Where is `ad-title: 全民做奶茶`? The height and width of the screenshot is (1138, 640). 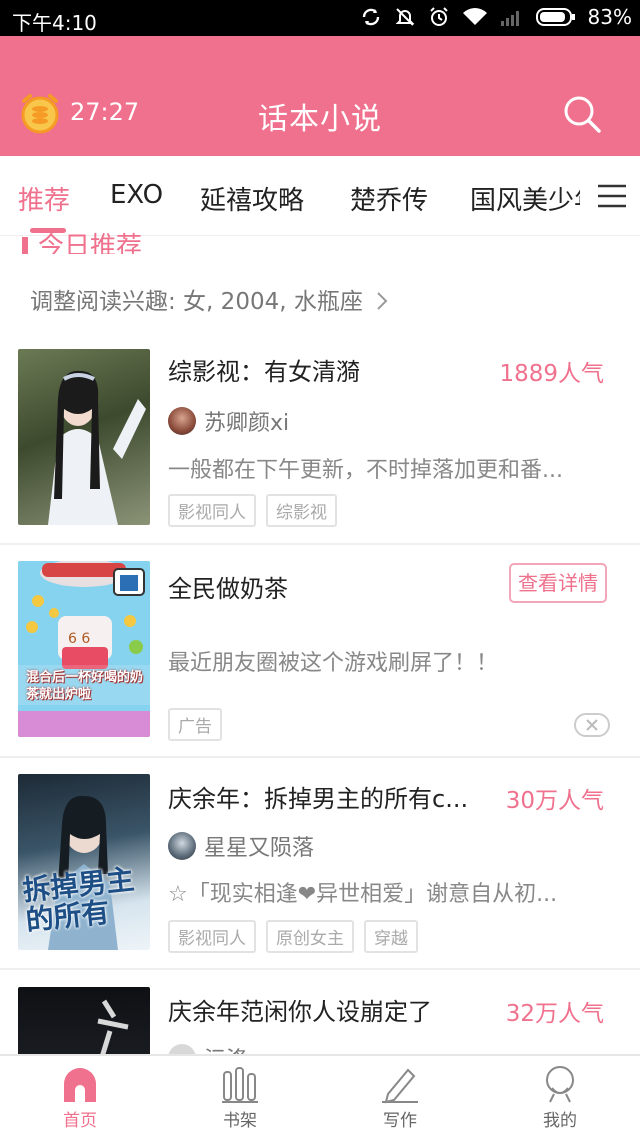 ad-title: 全民做奶茶 is located at coordinates (228, 589).